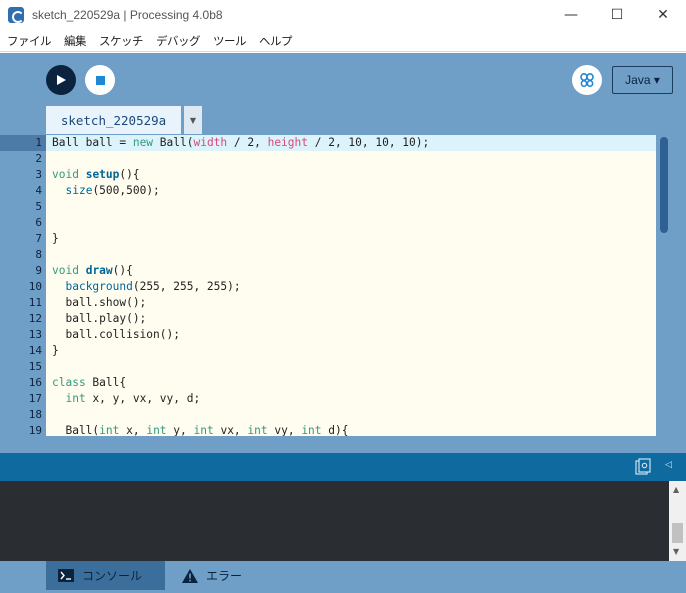 The width and height of the screenshot is (686, 593). I want to click on code-line: int x, y, vx, vy, d;, so click(126, 399).